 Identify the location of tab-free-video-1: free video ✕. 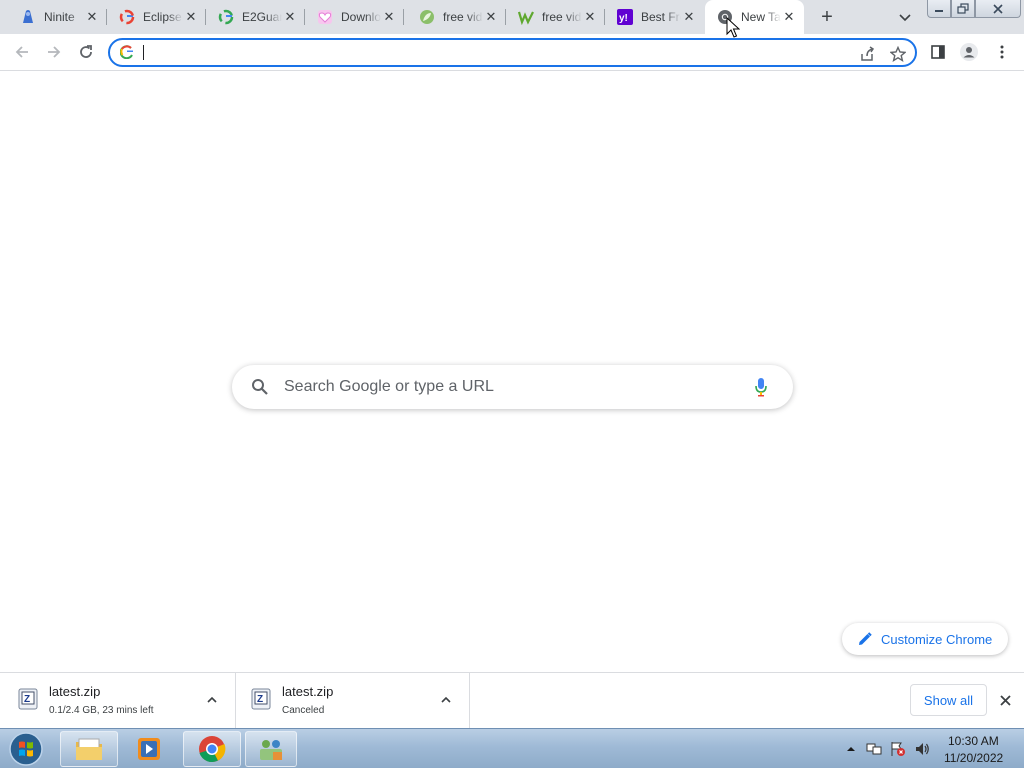
(456, 17).